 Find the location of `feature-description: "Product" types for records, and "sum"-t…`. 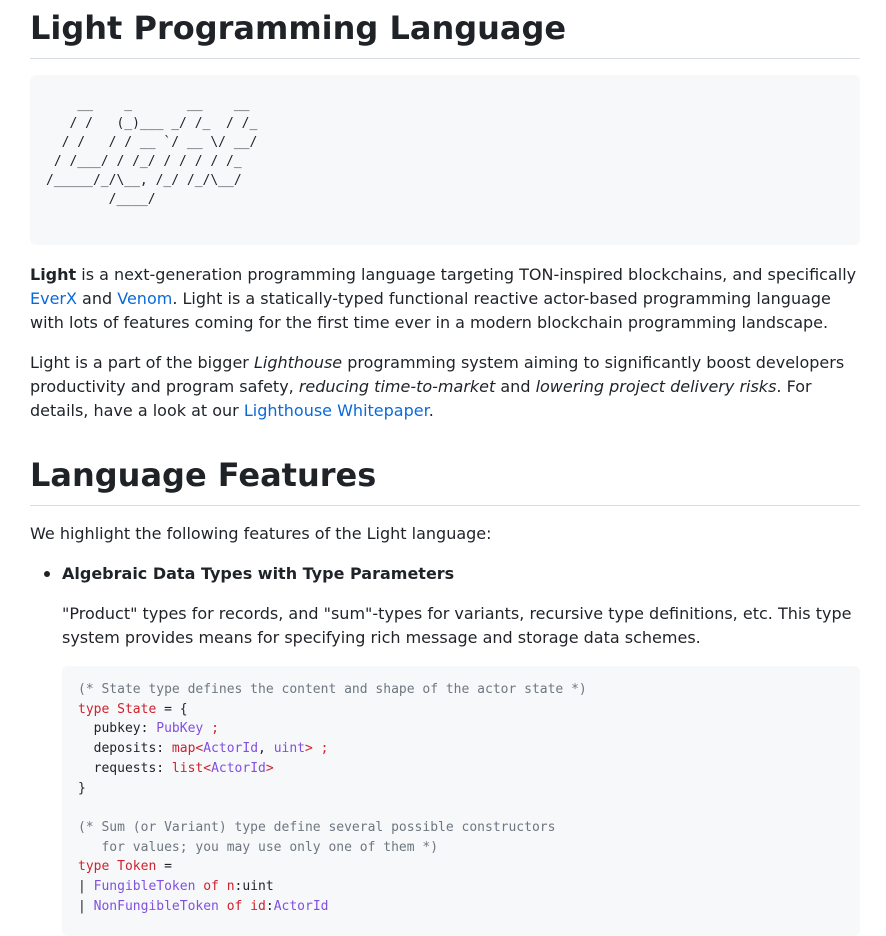

feature-description: "Product" types for records, and "sum"-t… is located at coordinates (457, 625).